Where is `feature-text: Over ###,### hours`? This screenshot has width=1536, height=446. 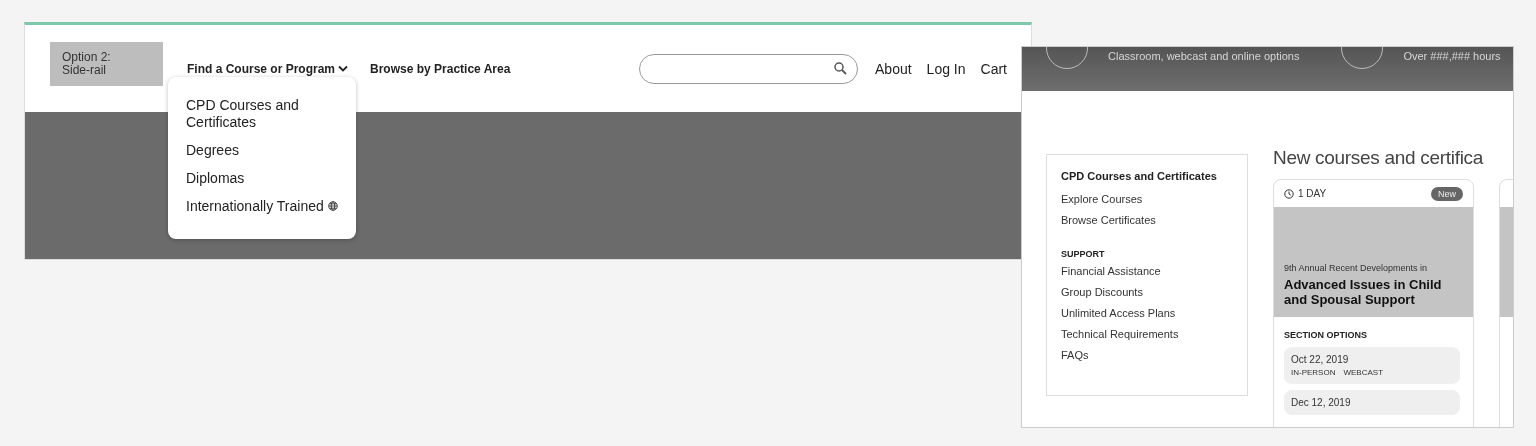
feature-text: Over ###,### hours is located at coordinates (1452, 56).